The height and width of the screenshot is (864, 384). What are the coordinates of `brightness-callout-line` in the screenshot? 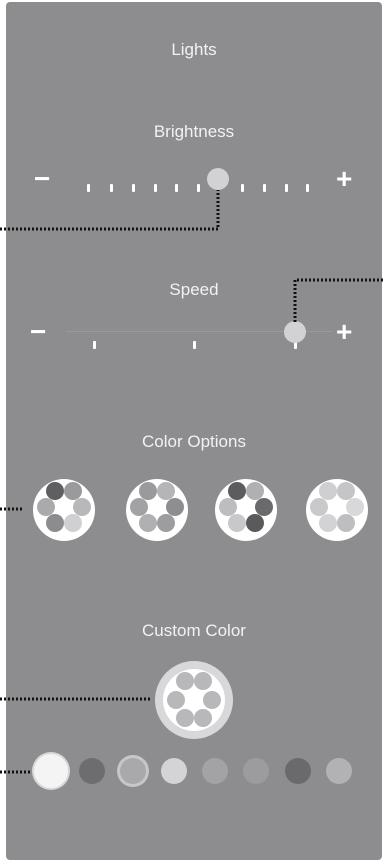 It's located at (110, 210).